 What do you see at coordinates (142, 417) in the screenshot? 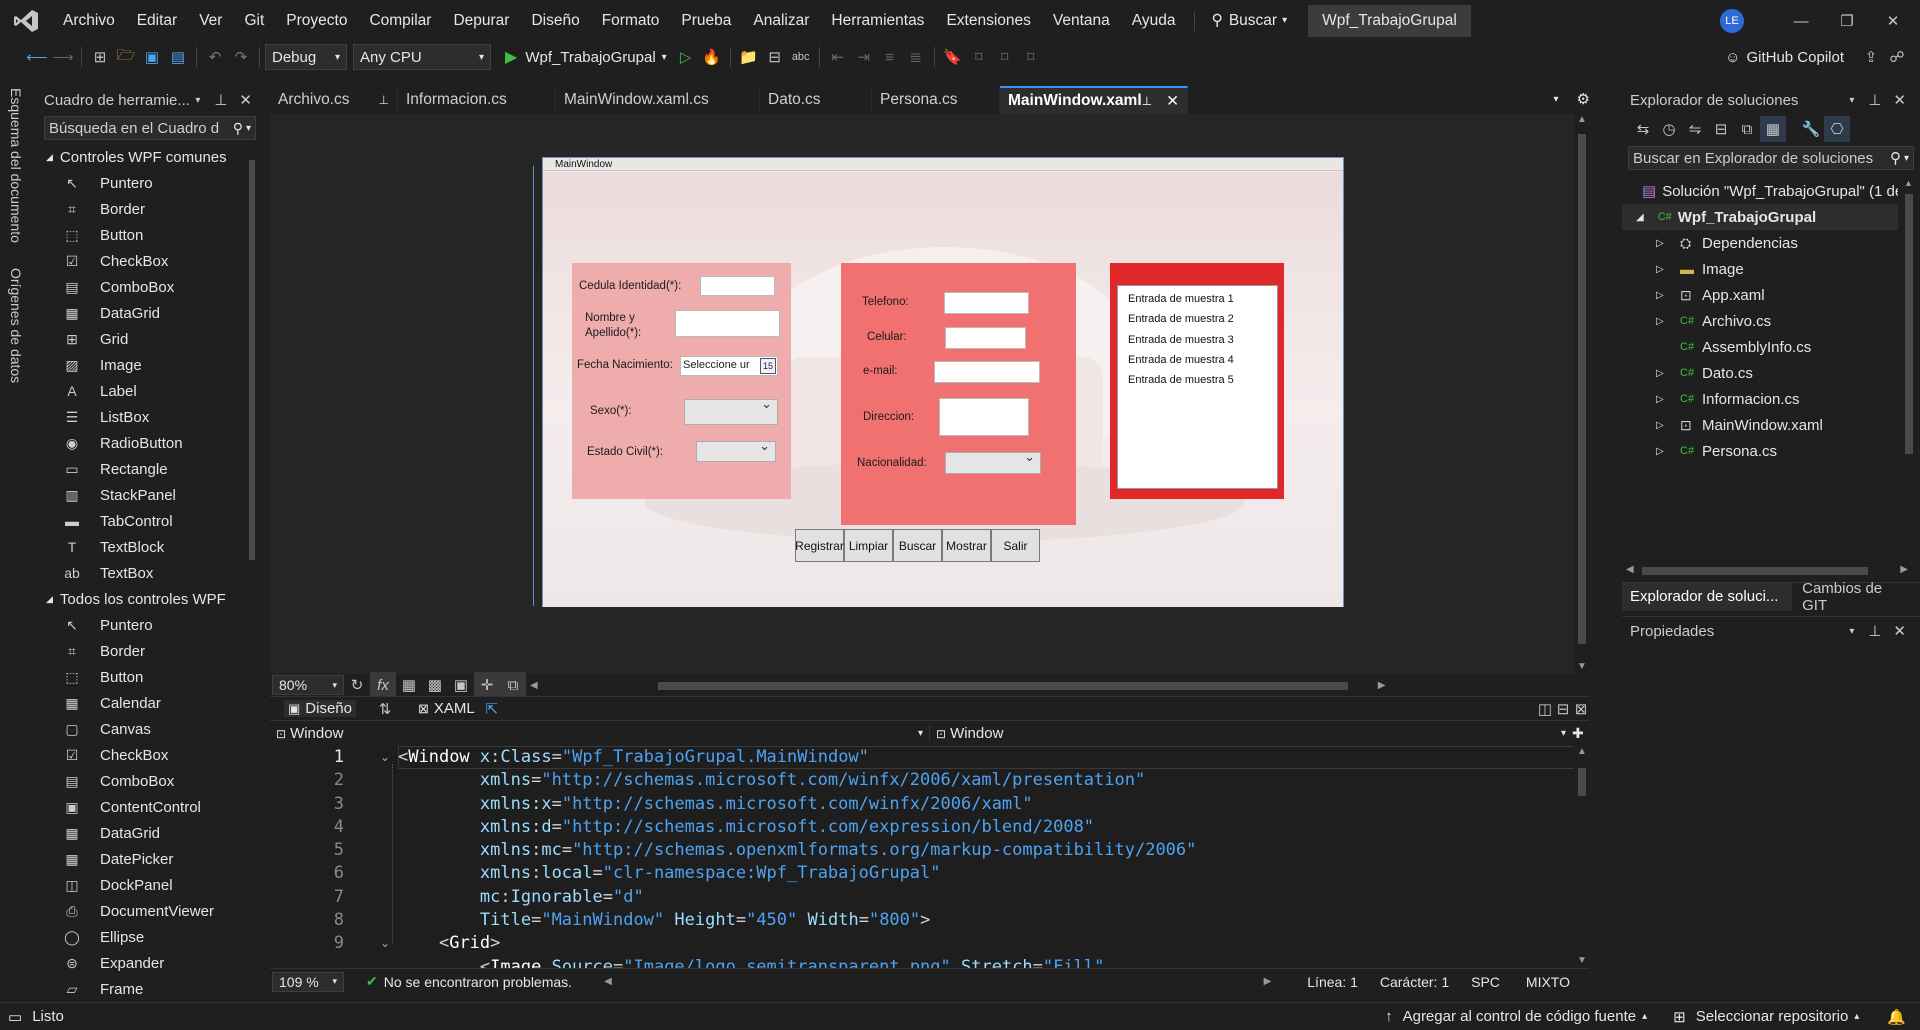
I see `toolbox-item-listbox: ☰ ListBox` at bounding box center [142, 417].